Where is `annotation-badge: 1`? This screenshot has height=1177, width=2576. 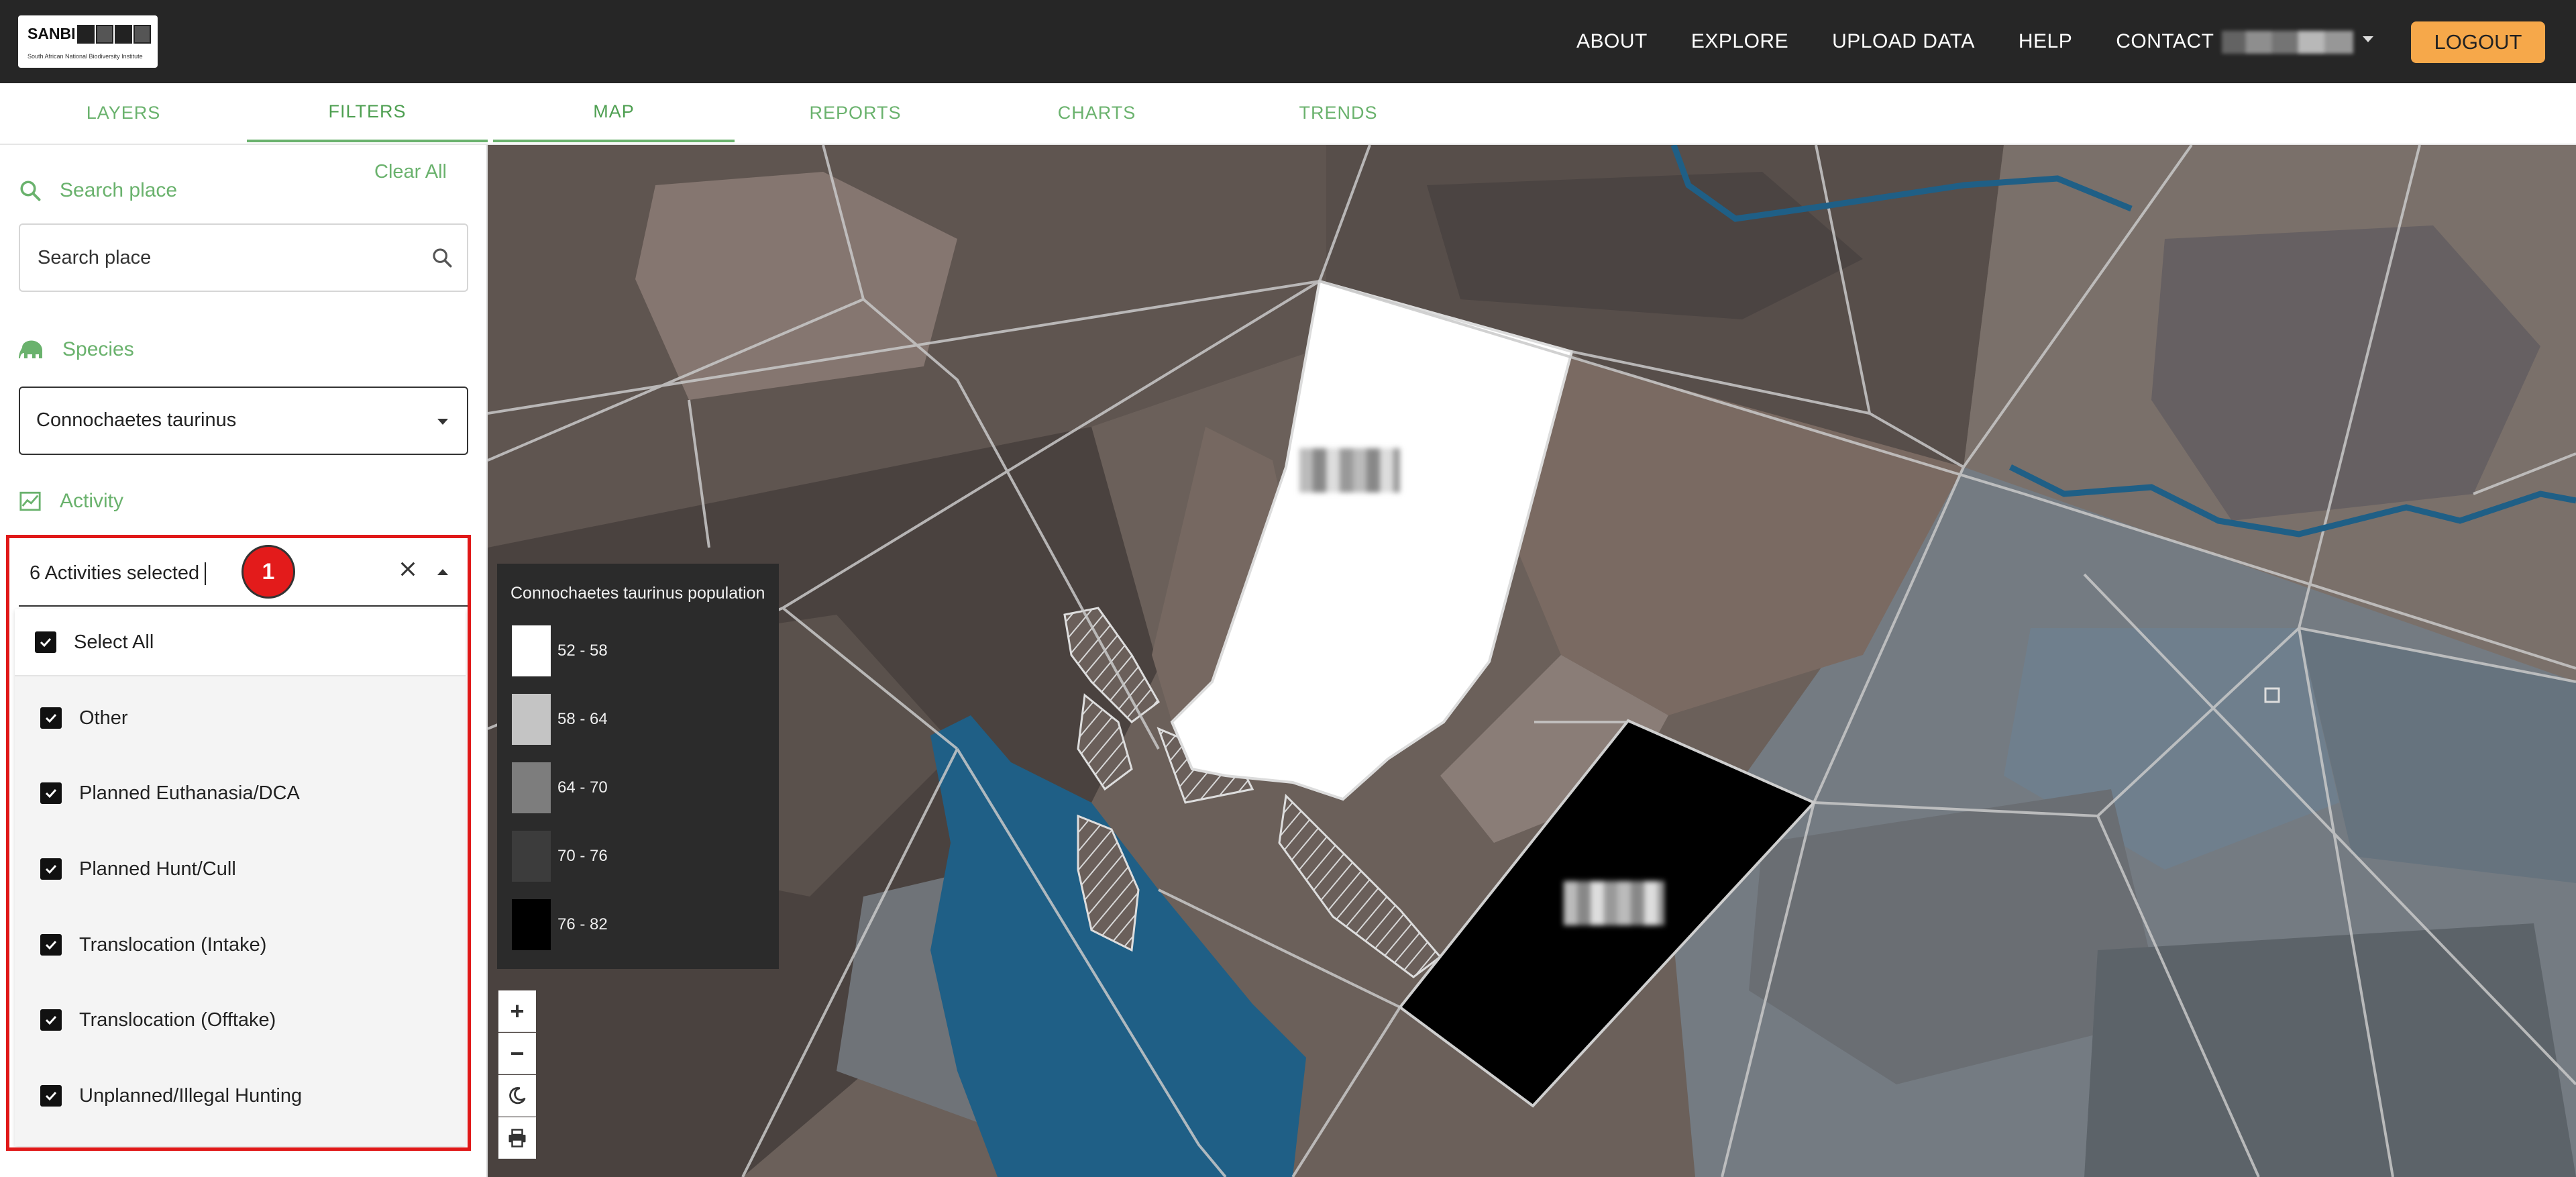
annotation-badge: 1 is located at coordinates (268, 572).